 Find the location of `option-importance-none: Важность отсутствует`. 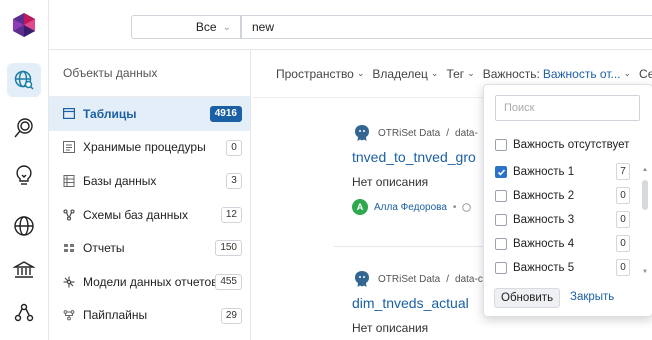

option-importance-none: Важность отсутствует is located at coordinates (570, 145).